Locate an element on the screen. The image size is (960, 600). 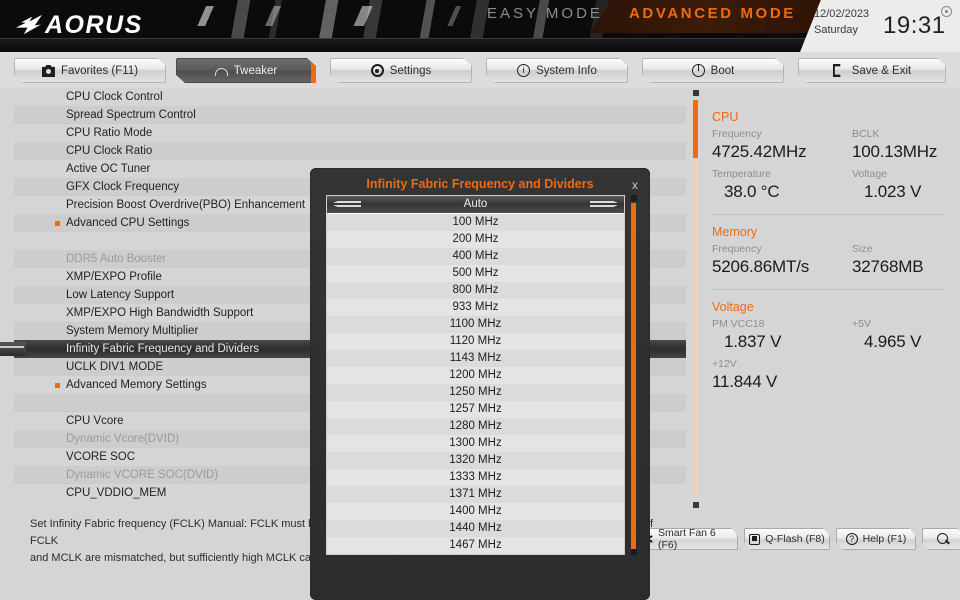
help-button: ? Help (F1) is located at coordinates (876, 539).